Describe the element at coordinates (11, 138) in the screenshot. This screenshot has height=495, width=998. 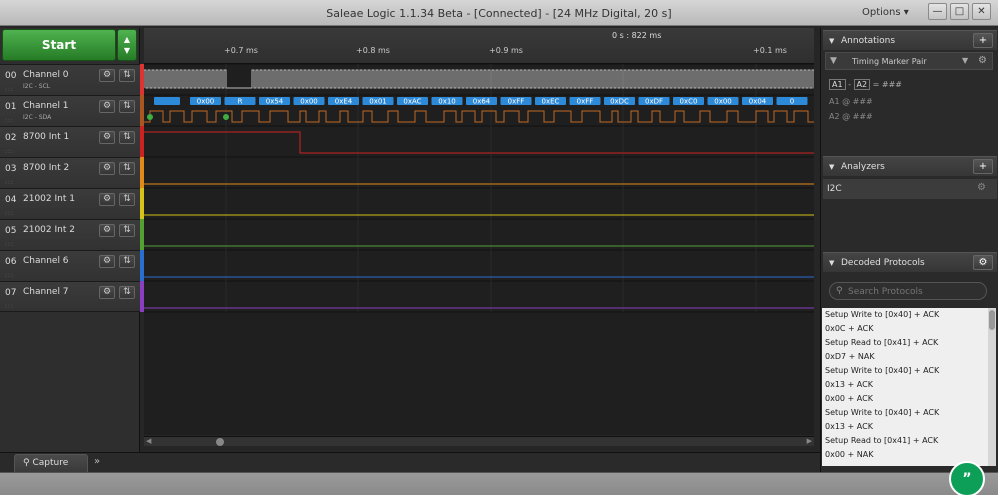
I see `channel-number: 02` at that location.